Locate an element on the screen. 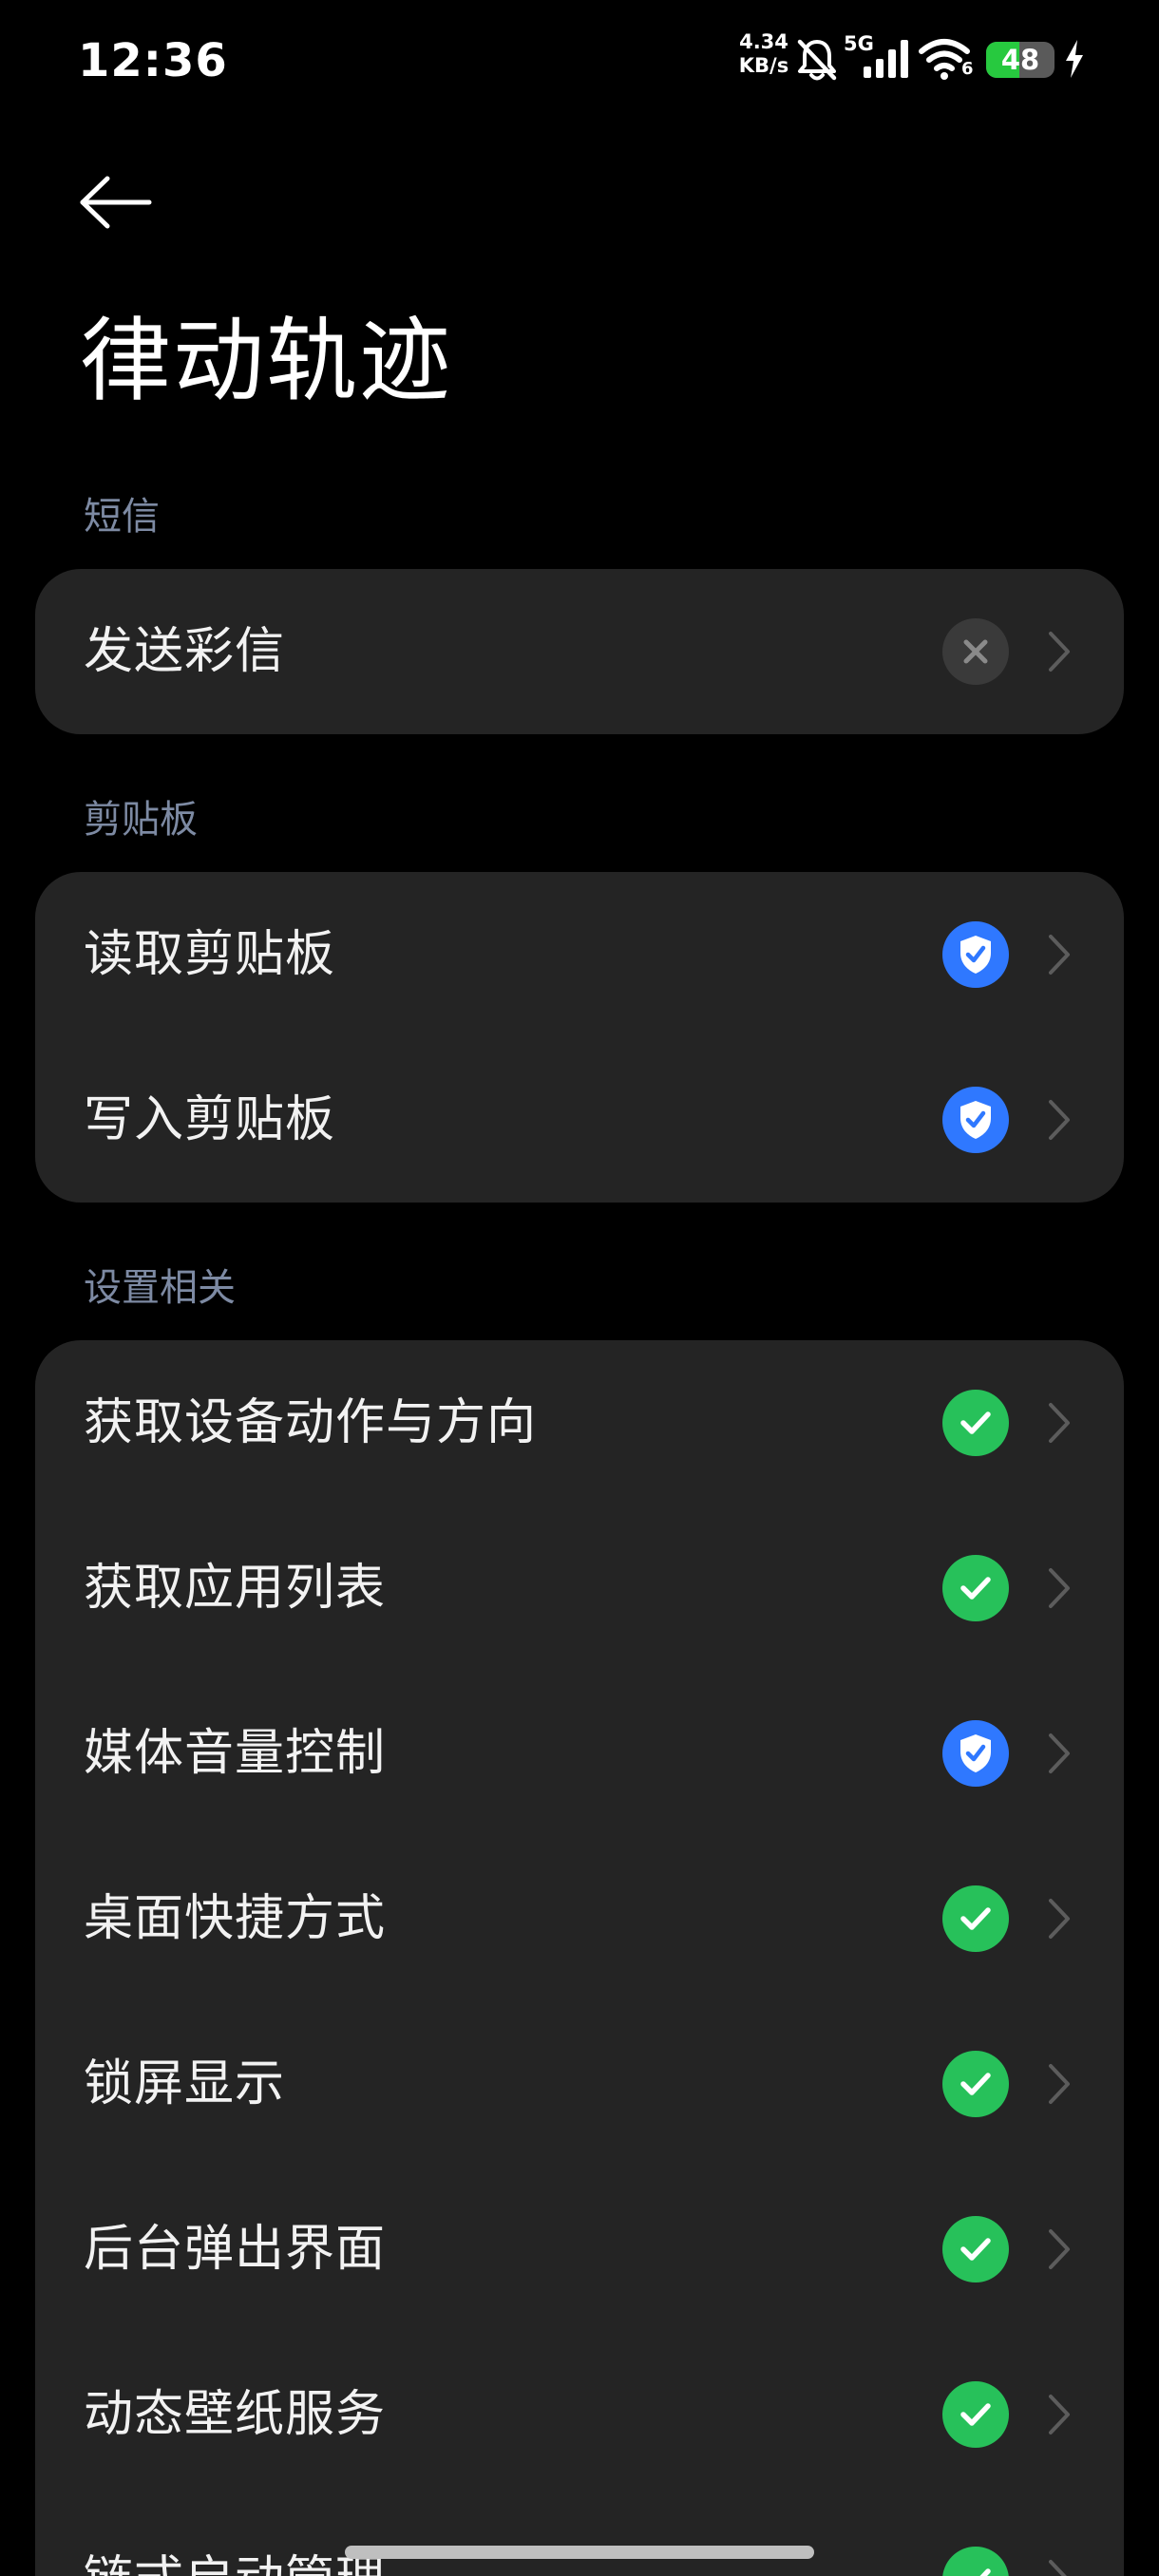  arrow-left-icon is located at coordinates (116, 204).